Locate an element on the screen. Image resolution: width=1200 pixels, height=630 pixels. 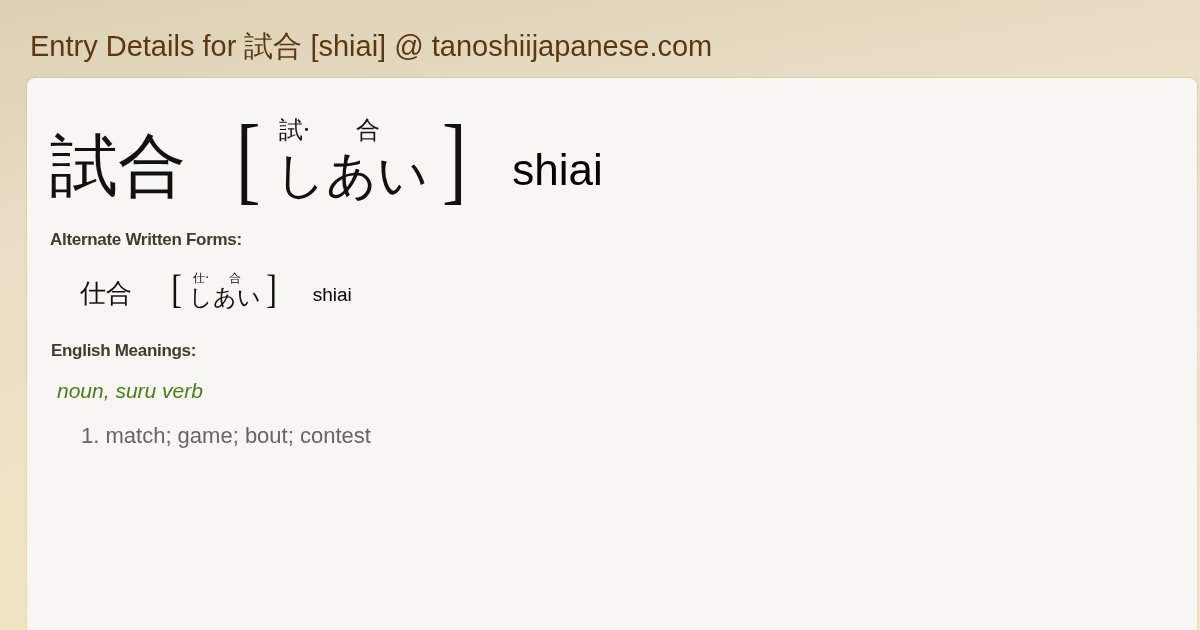
section-heading: English Meanings: is located at coordinates (124, 351).